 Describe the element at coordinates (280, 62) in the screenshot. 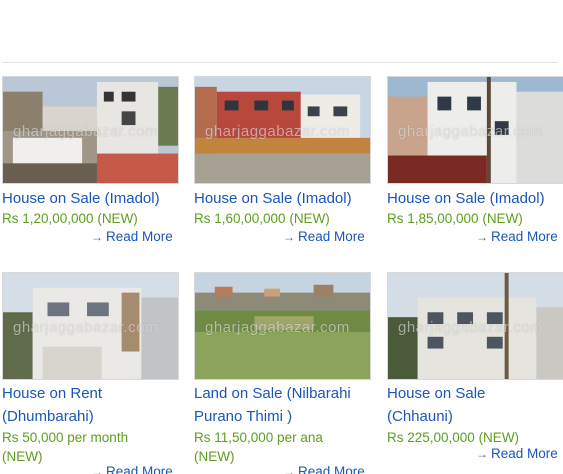

I see `divider` at that location.